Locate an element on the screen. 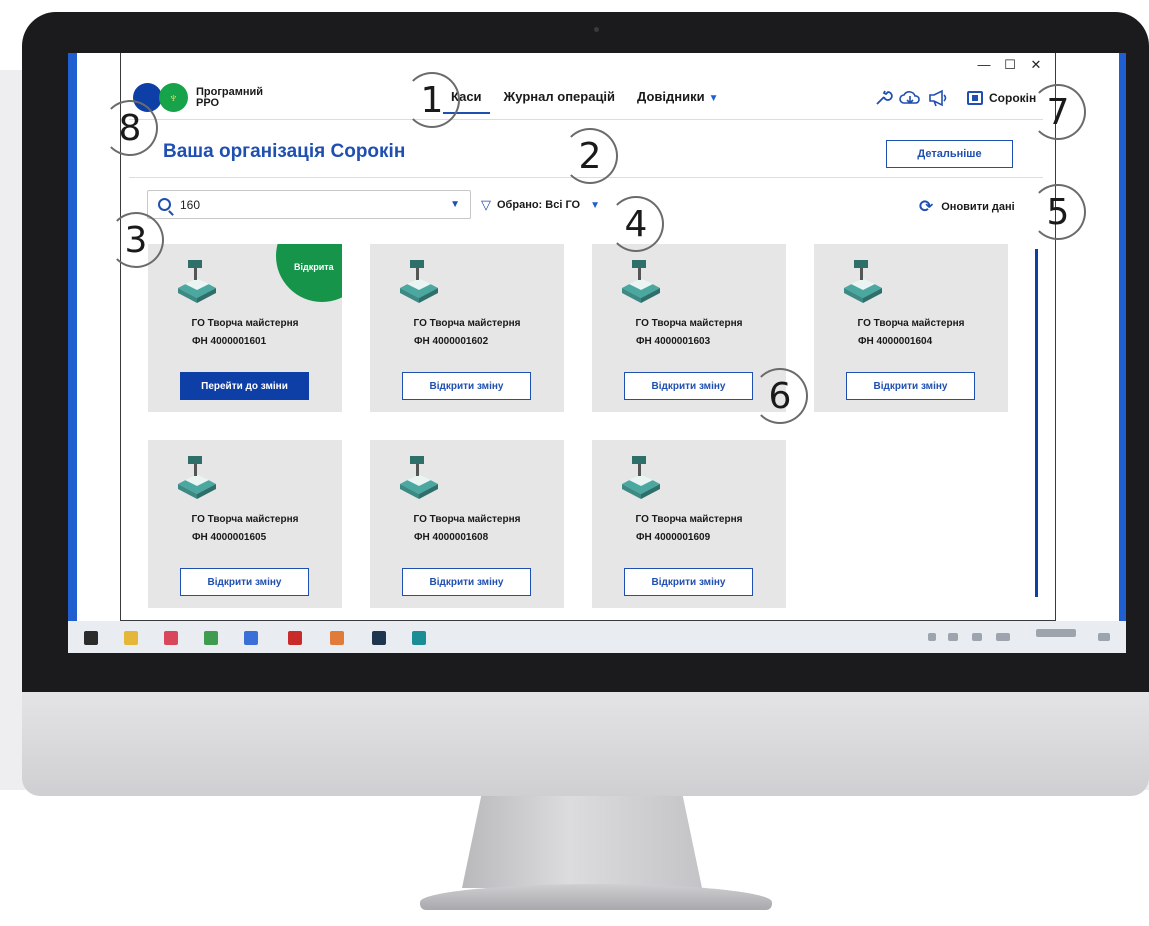 The image size is (1149, 926). start-icon is located at coordinates (91, 638).